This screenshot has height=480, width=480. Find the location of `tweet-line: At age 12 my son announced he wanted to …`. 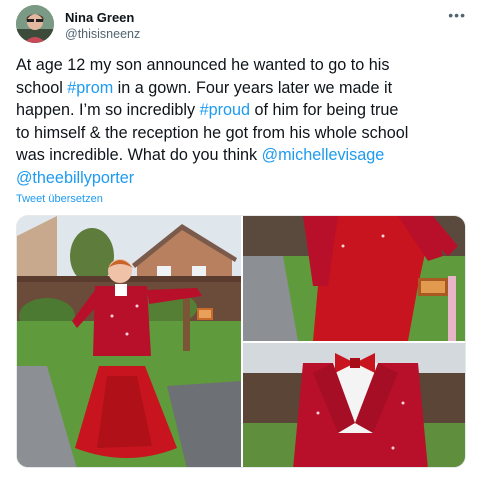

tweet-line: At age 12 my son announced he wanted to … is located at coordinates (203, 65).